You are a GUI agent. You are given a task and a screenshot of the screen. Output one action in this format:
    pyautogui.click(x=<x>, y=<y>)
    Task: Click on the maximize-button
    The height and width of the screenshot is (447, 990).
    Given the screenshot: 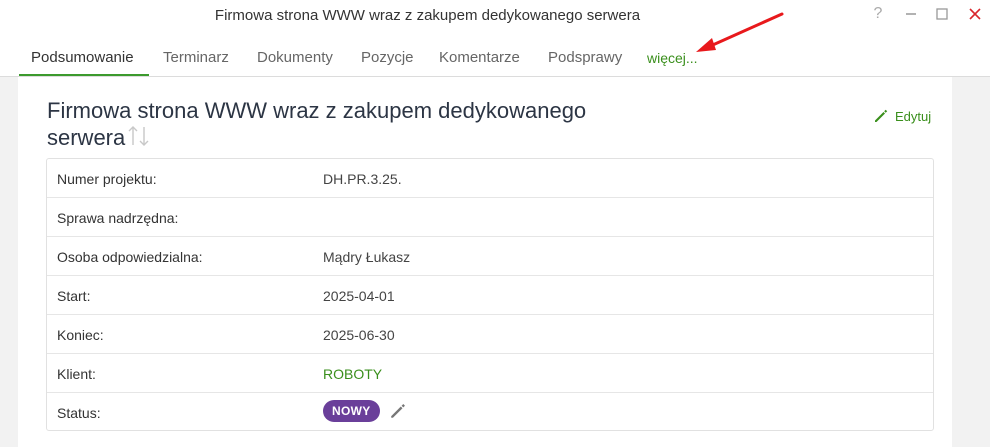 What is the action you would take?
    pyautogui.click(x=942, y=14)
    